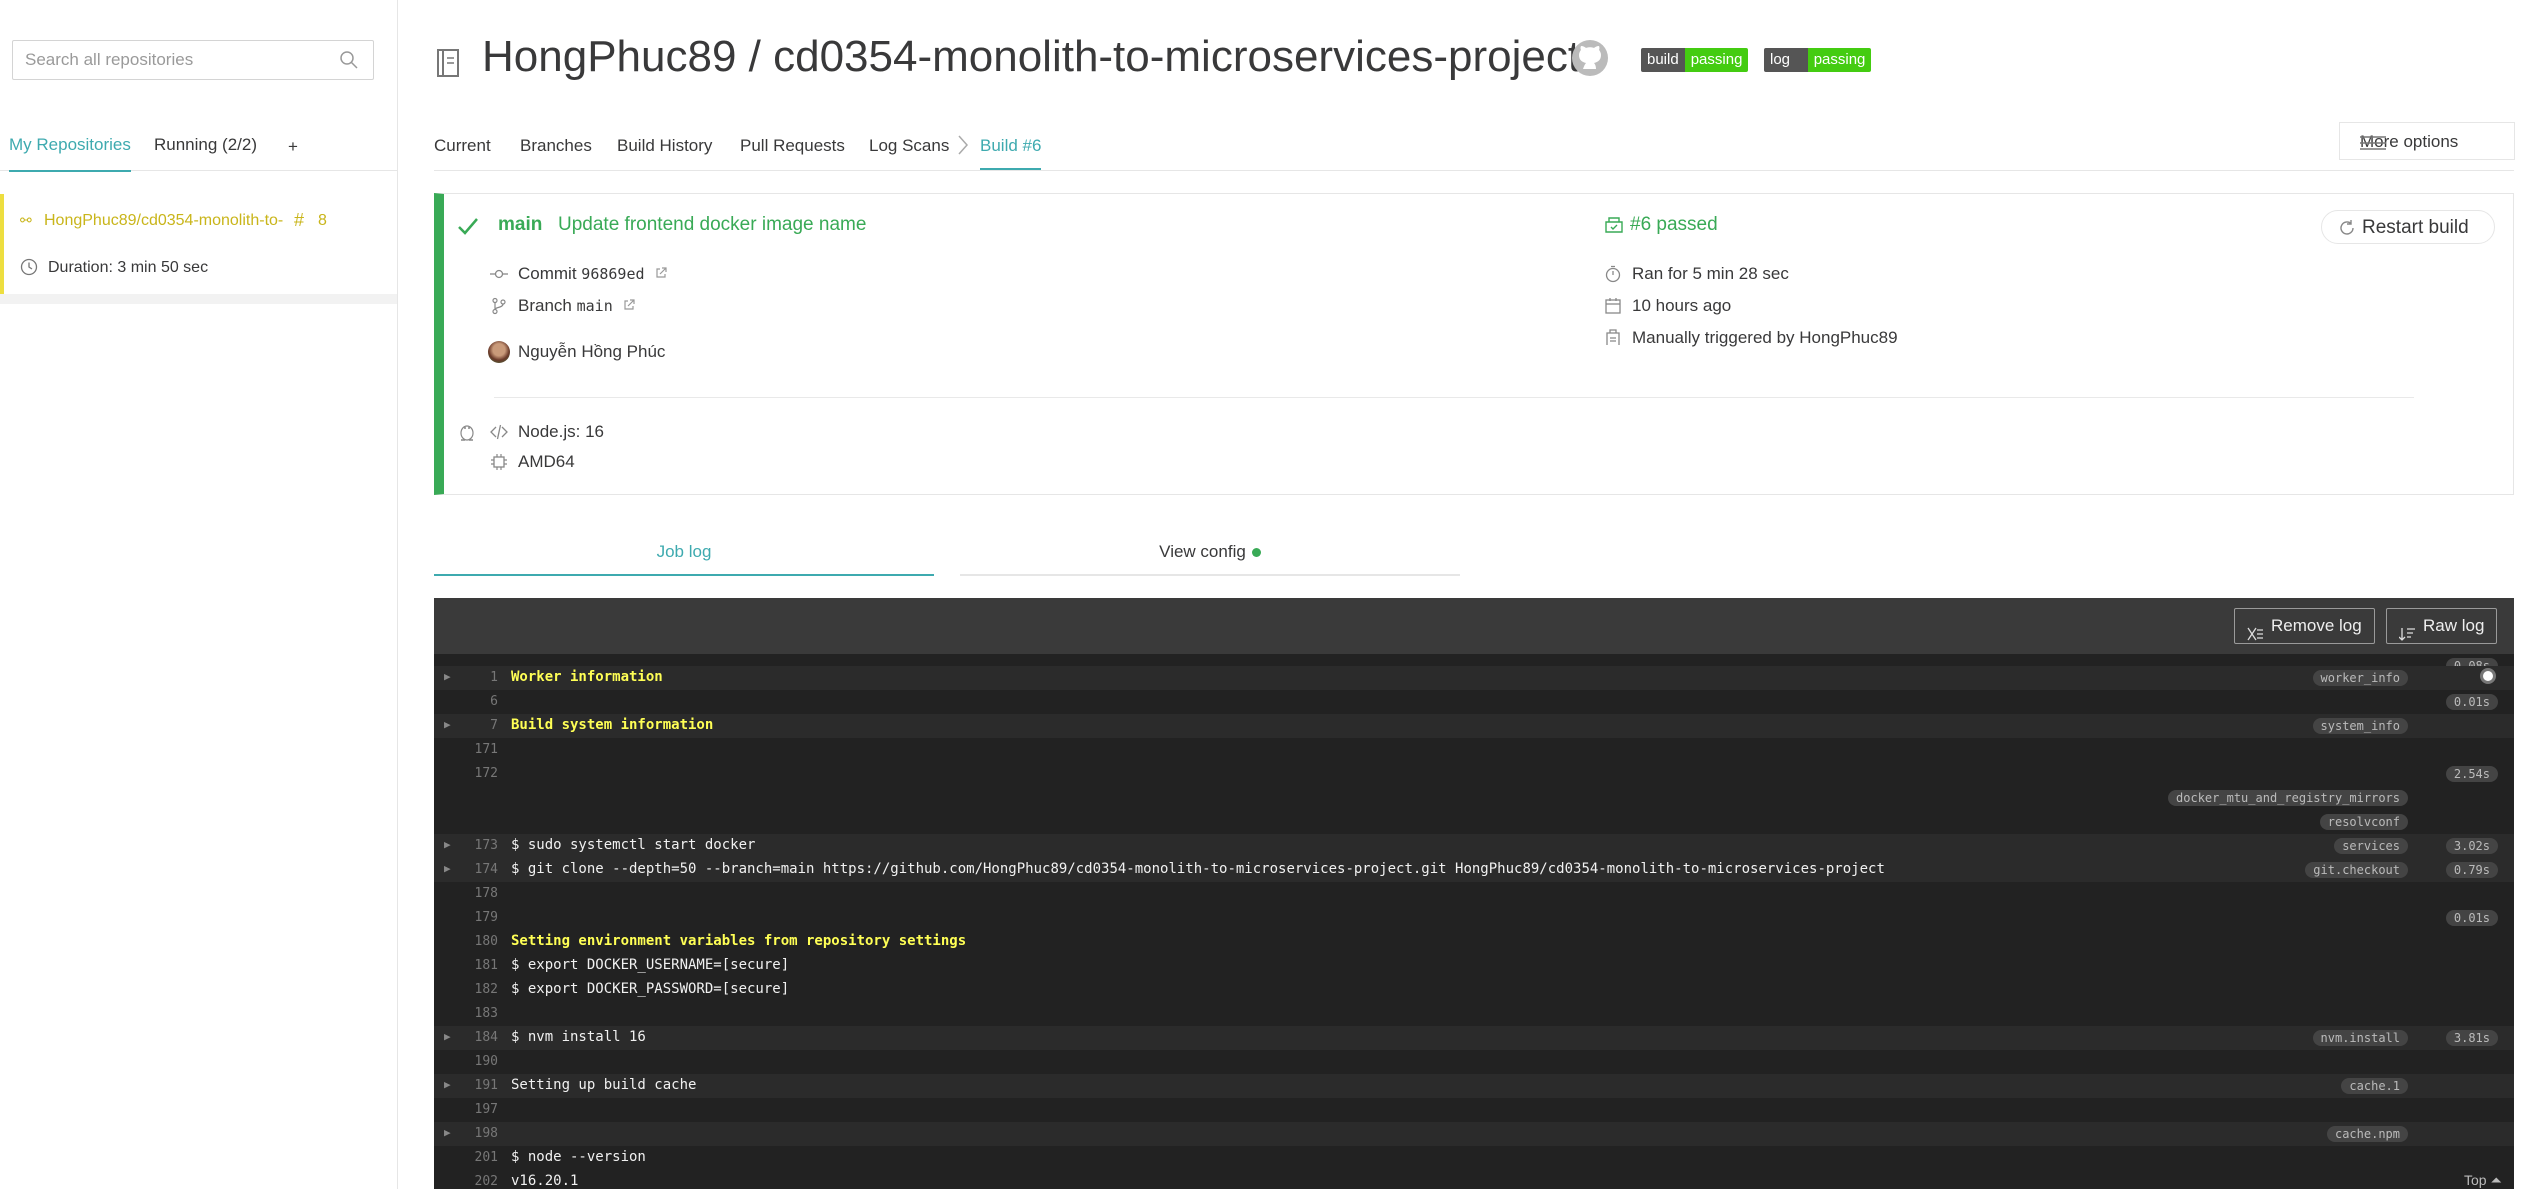 The height and width of the screenshot is (1189, 2529). I want to click on log-line: 197, so click(1474, 1110).